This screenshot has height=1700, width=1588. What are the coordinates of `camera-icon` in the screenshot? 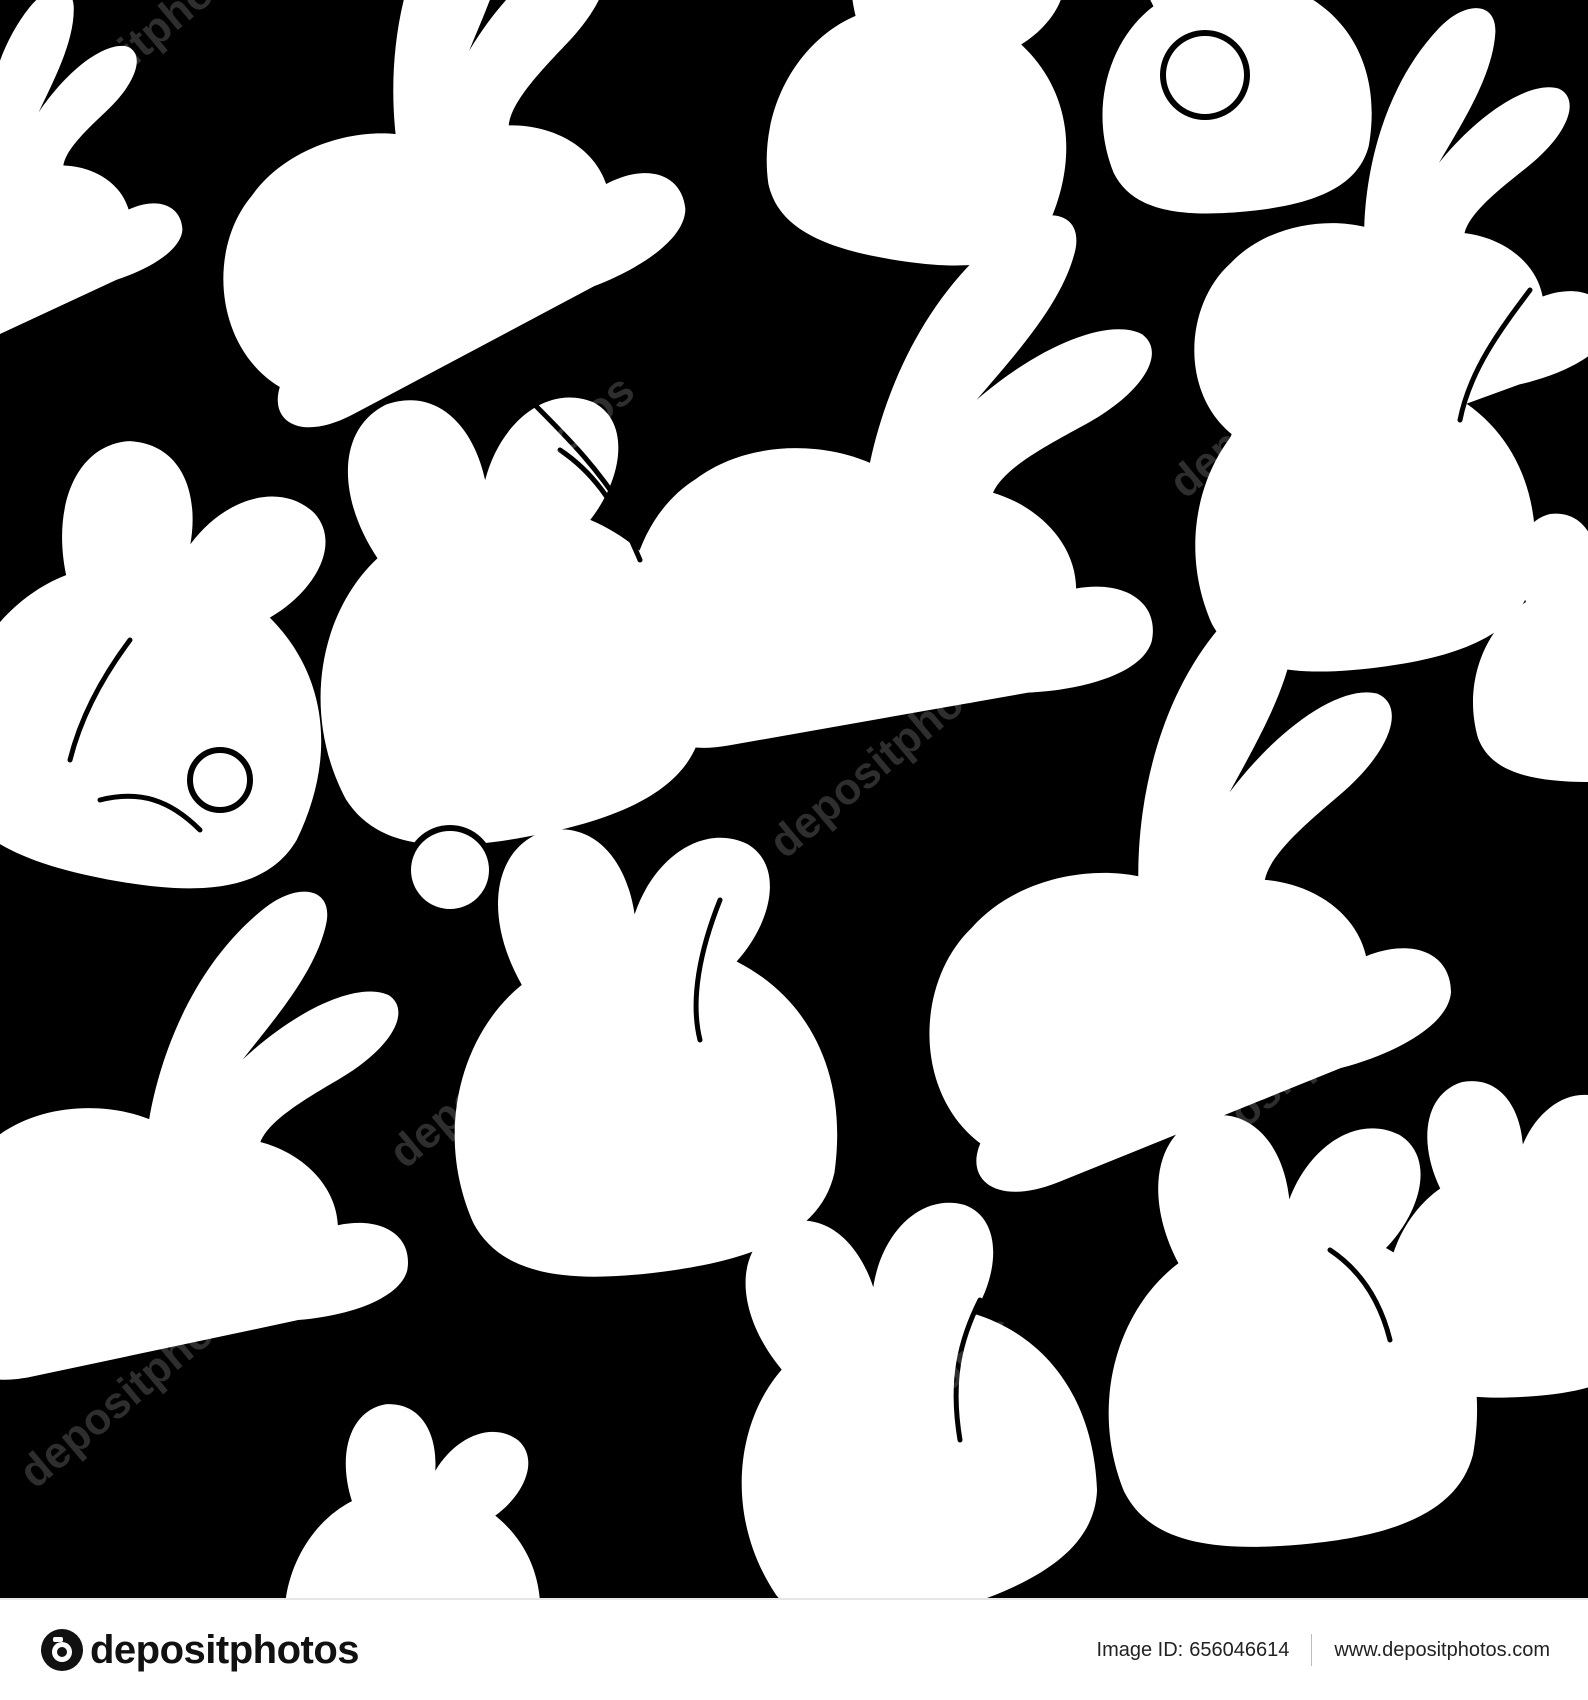 It's located at (62, 1650).